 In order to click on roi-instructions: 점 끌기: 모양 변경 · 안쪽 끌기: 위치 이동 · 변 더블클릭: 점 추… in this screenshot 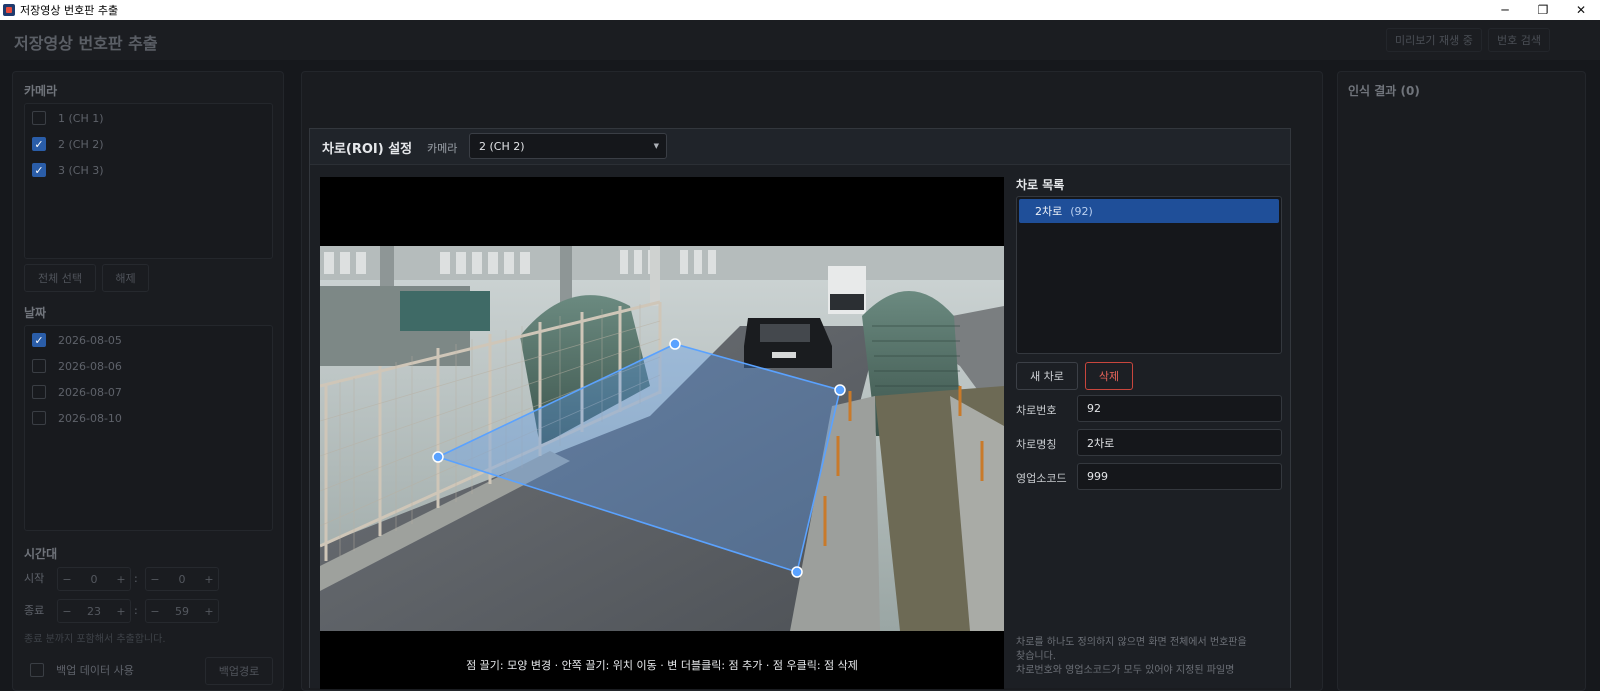, I will do `click(662, 665)`.